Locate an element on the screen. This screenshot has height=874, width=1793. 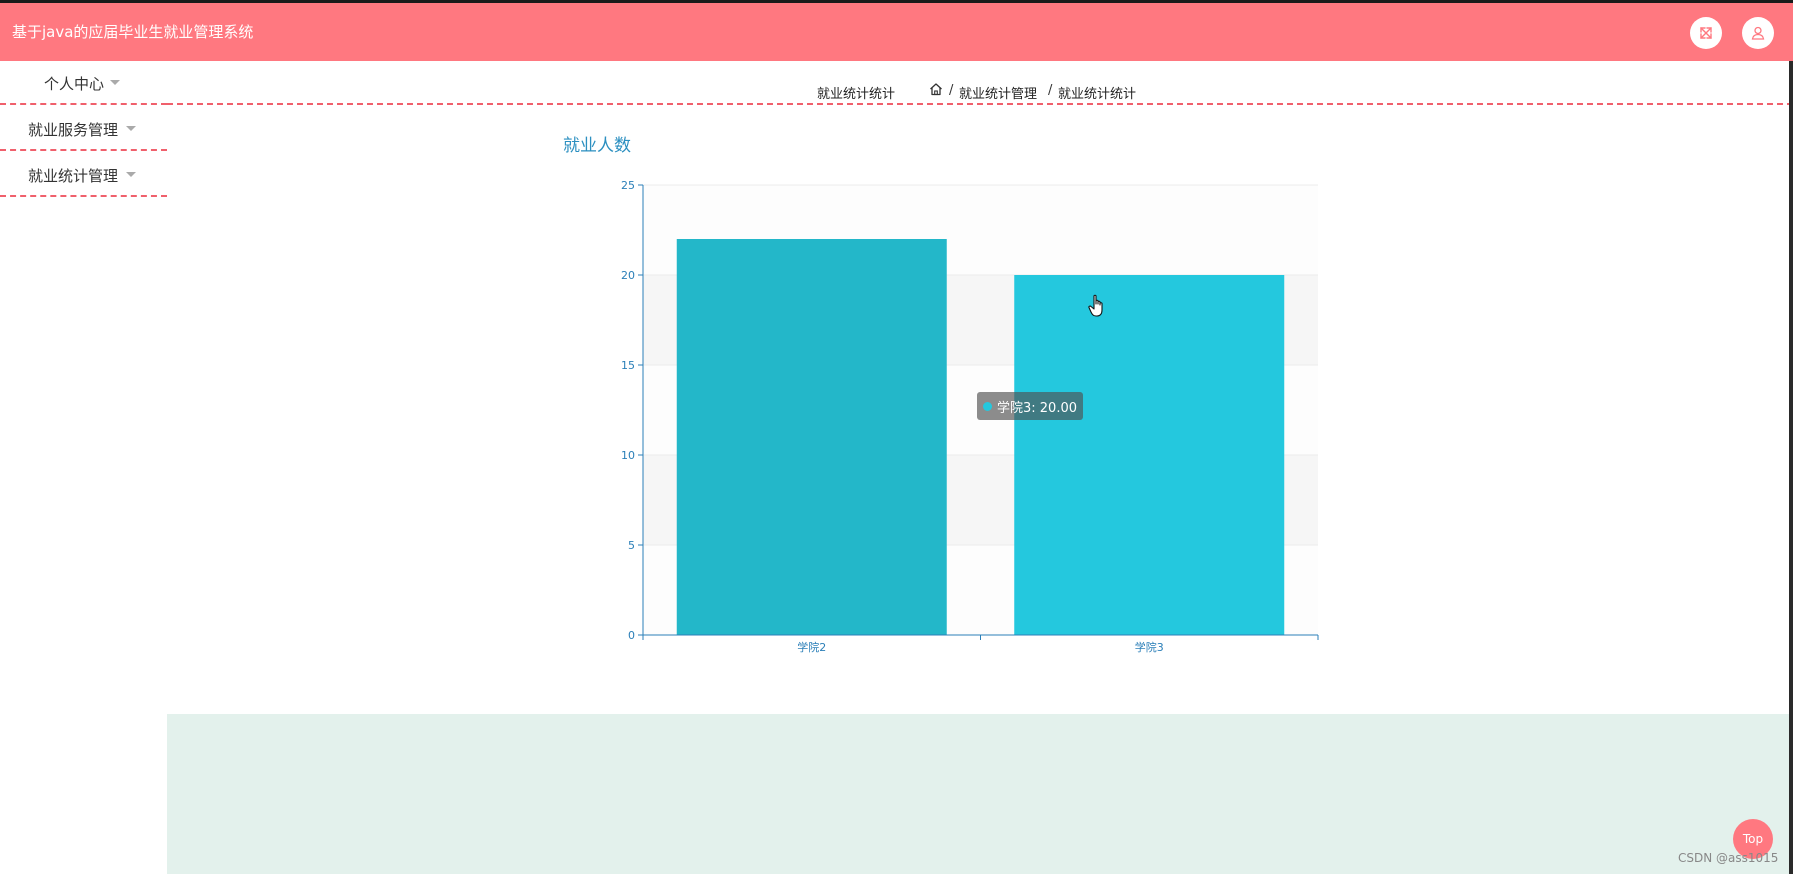
tooltip-series-dot is located at coordinates (987, 406).